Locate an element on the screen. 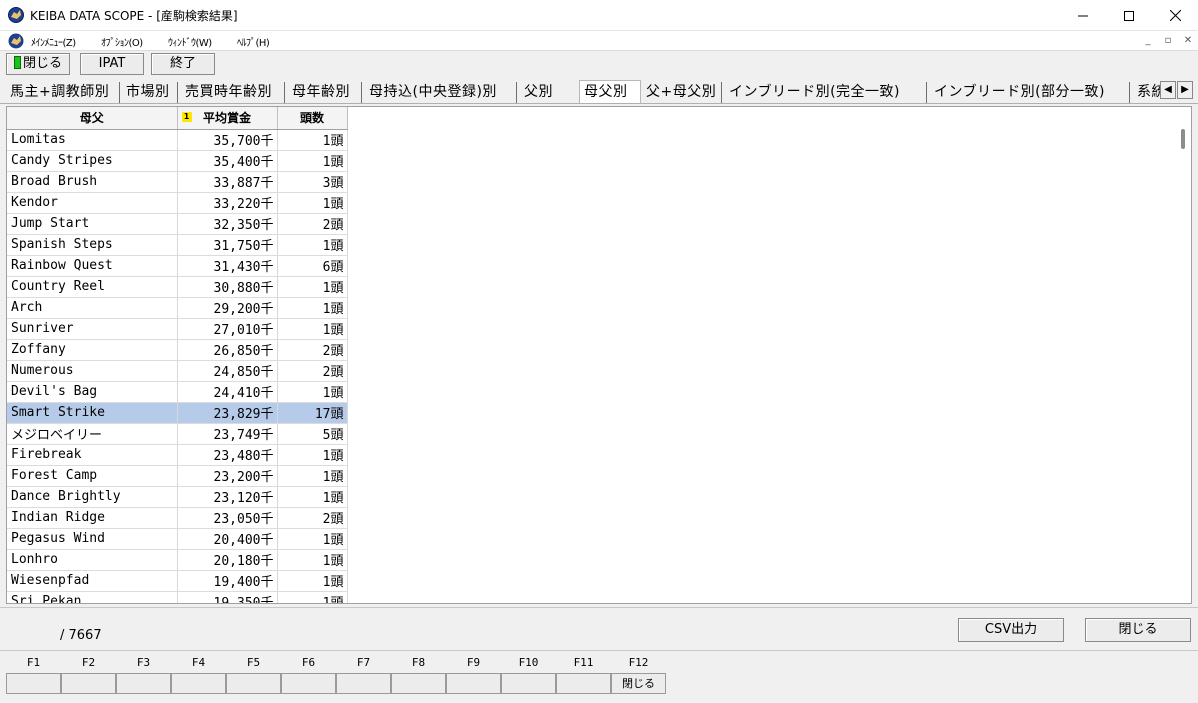 This screenshot has height=703, width=1198. fkey-button-f2 is located at coordinates (88, 683).